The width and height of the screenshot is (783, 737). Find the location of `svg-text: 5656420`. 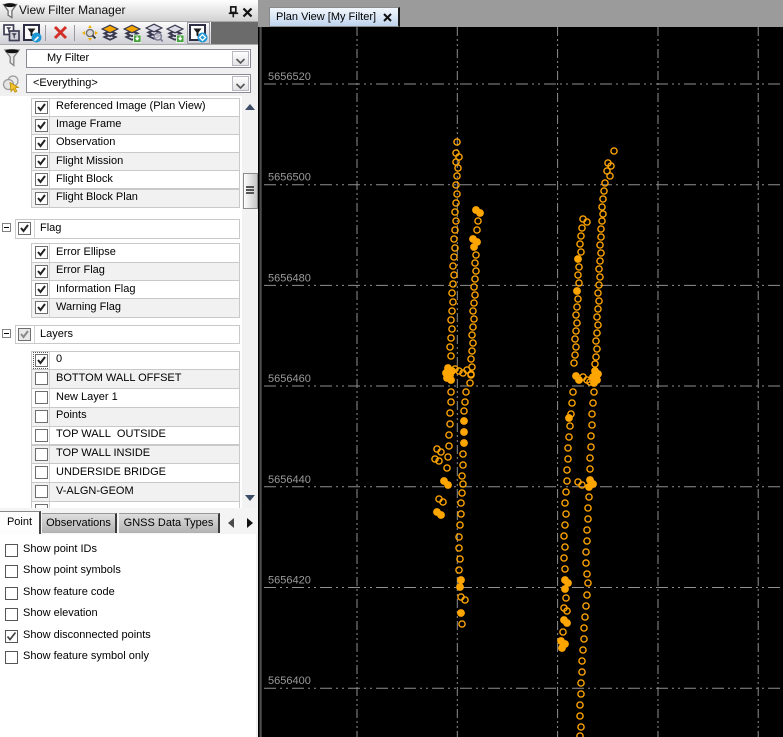

svg-text: 5656420 is located at coordinates (289, 581).